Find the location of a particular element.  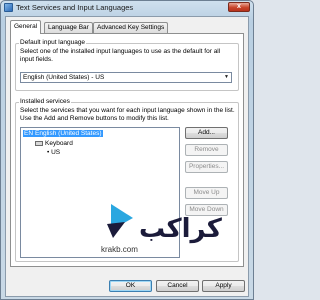

tree-language-node: EN English (United States) is located at coordinates (63, 134).